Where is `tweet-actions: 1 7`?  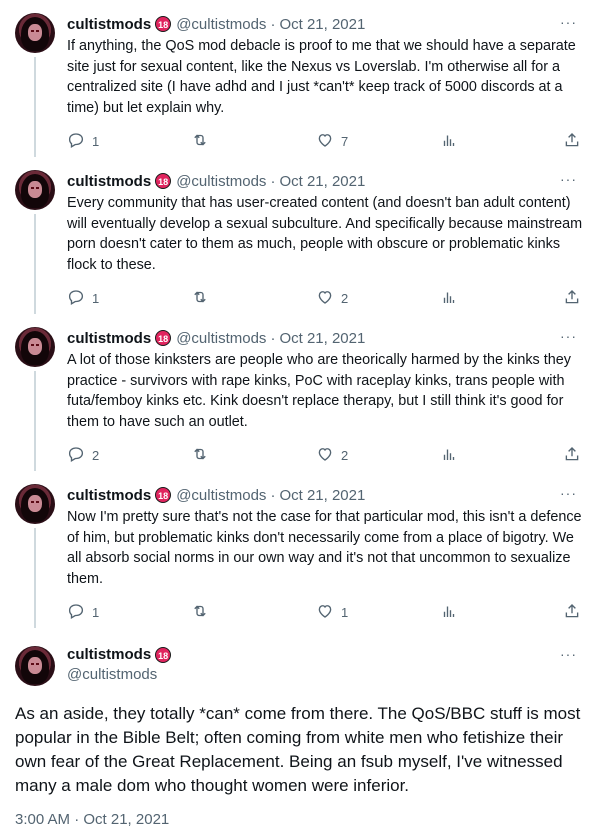 tweet-actions: 1 7 is located at coordinates (300, 141).